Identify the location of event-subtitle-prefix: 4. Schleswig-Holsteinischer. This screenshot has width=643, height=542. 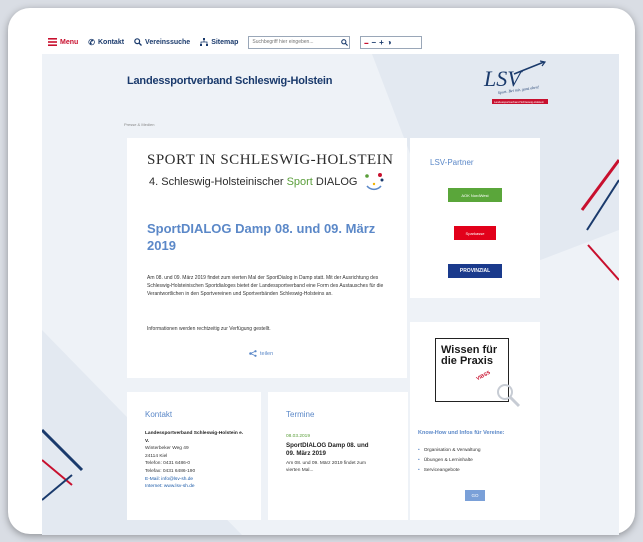
(216, 182).